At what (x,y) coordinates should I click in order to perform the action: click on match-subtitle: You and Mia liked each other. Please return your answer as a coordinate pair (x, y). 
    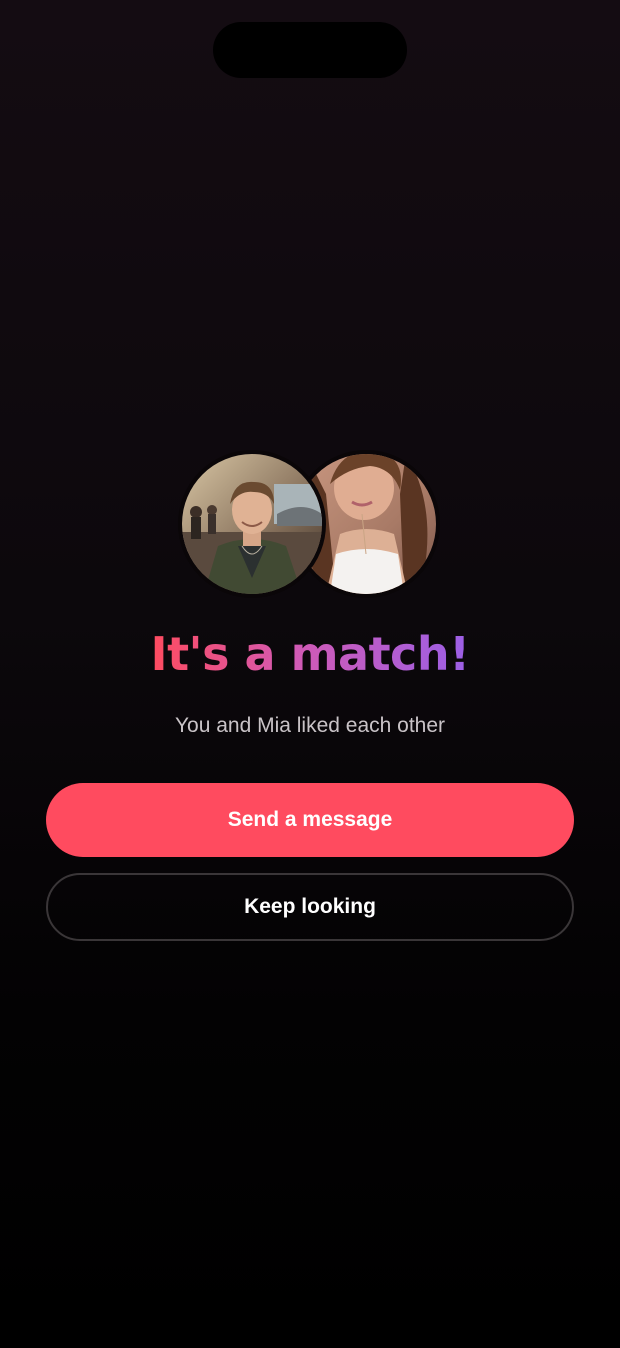
    Looking at the image, I should click on (310, 725).